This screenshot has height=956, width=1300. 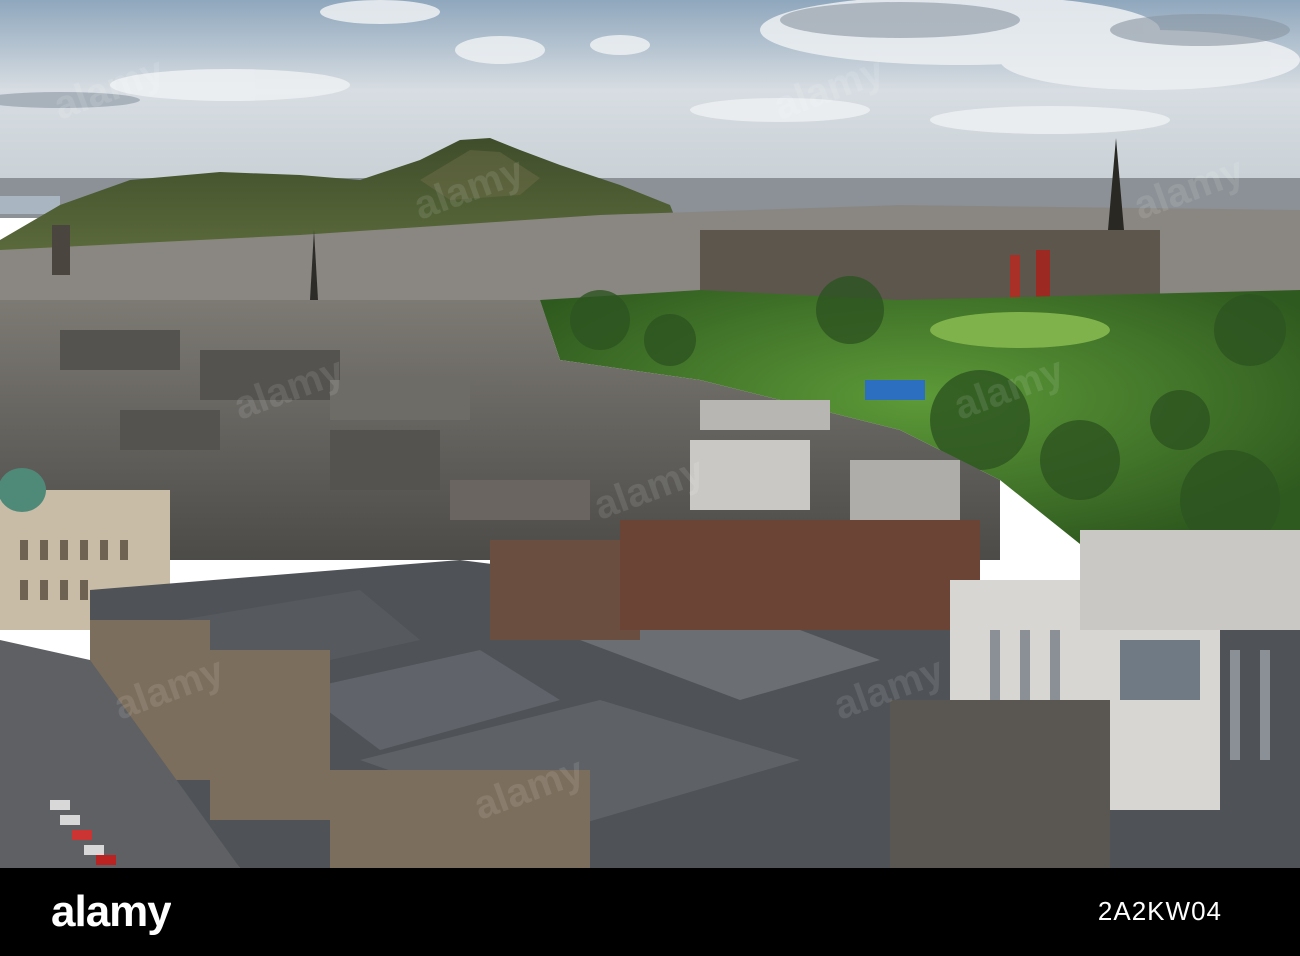 I want to click on alamy-logo: alamy, so click(x=111, y=912).